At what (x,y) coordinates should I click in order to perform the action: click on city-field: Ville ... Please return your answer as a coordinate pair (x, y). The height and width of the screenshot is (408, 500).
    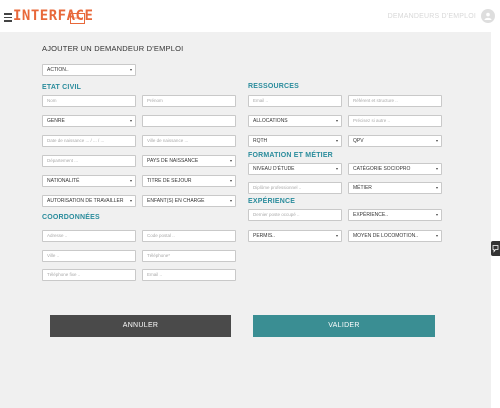
    Looking at the image, I should click on (89, 256).